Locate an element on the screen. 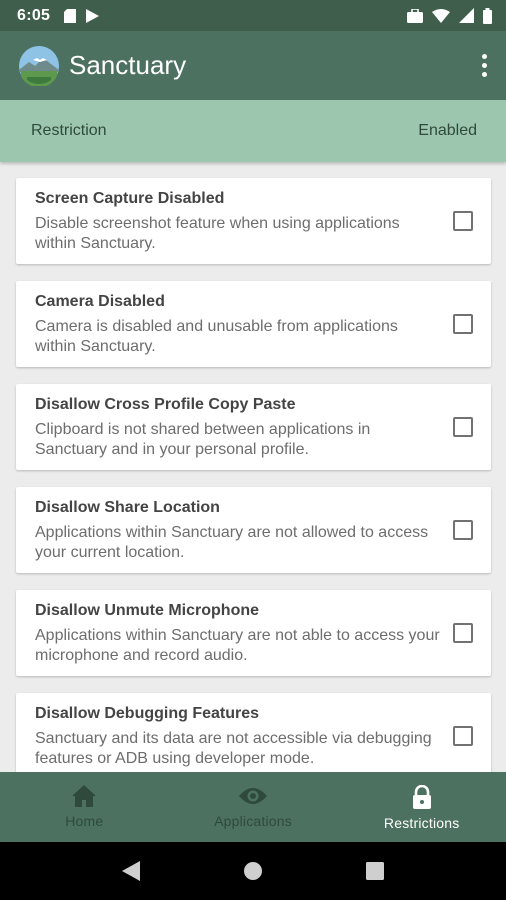 This screenshot has height=900, width=506. list-header: Restriction Enabled is located at coordinates (253, 131).